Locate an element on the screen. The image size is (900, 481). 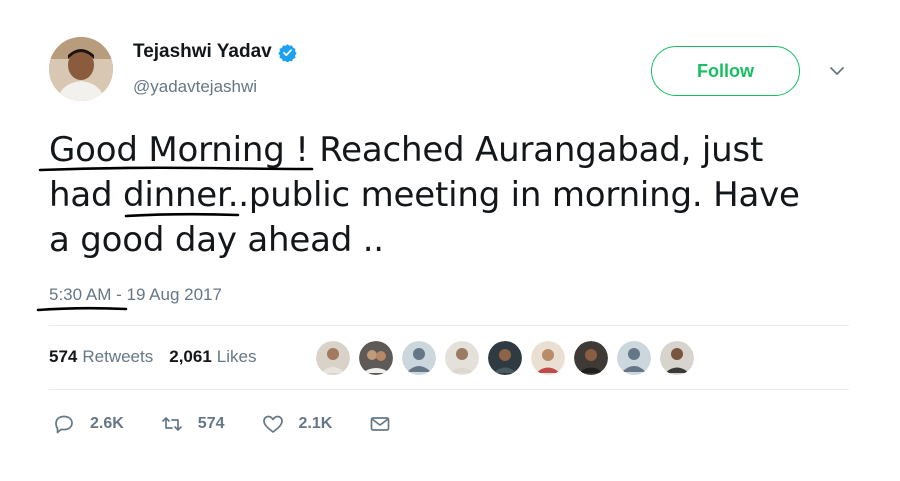
retweets-count: 574 is located at coordinates (63, 356).